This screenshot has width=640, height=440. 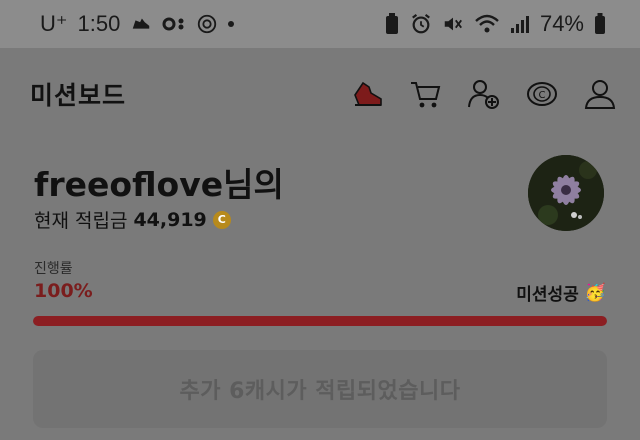 I want to click on battery-saver-icon, so click(x=392, y=24).